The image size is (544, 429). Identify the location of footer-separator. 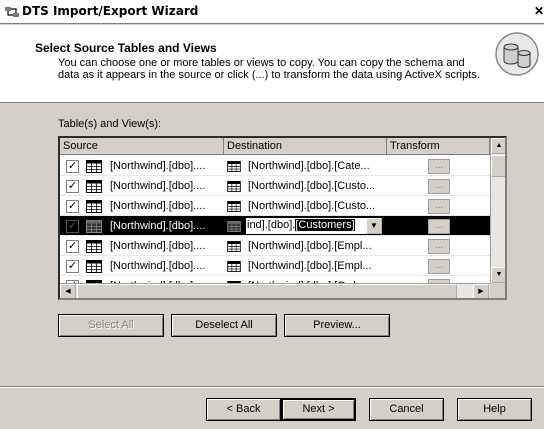
(272, 387).